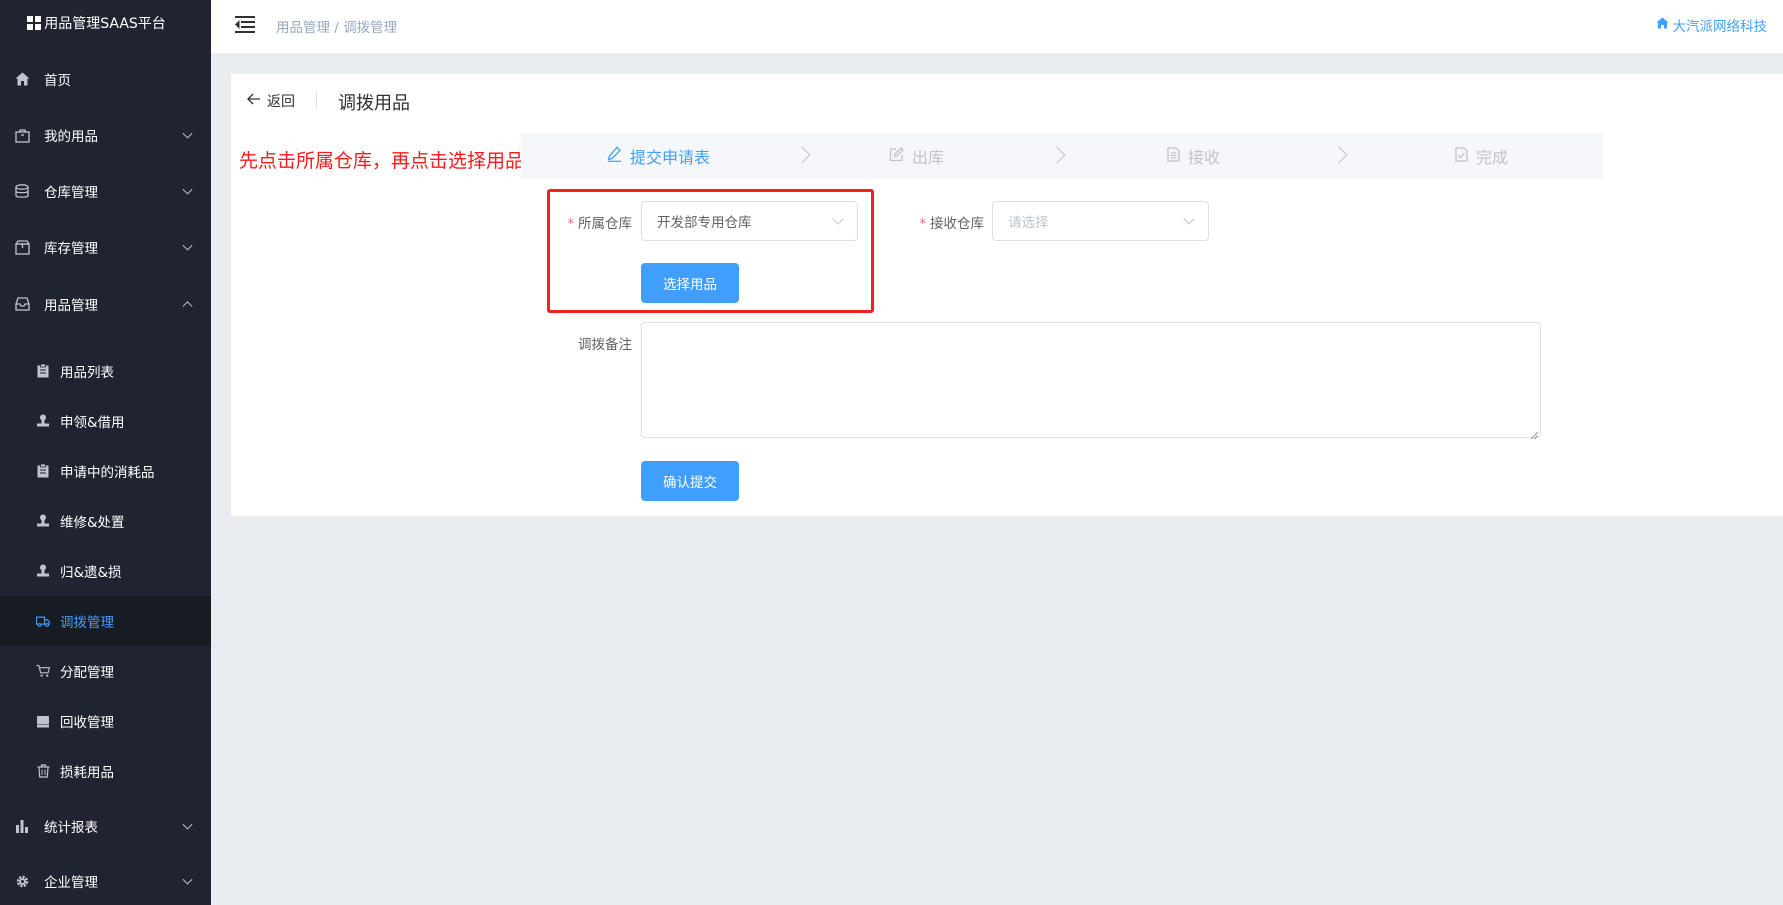  What do you see at coordinates (951, 224) in the screenshot?
I see `target-warehouse-label: * 接收仓库` at bounding box center [951, 224].